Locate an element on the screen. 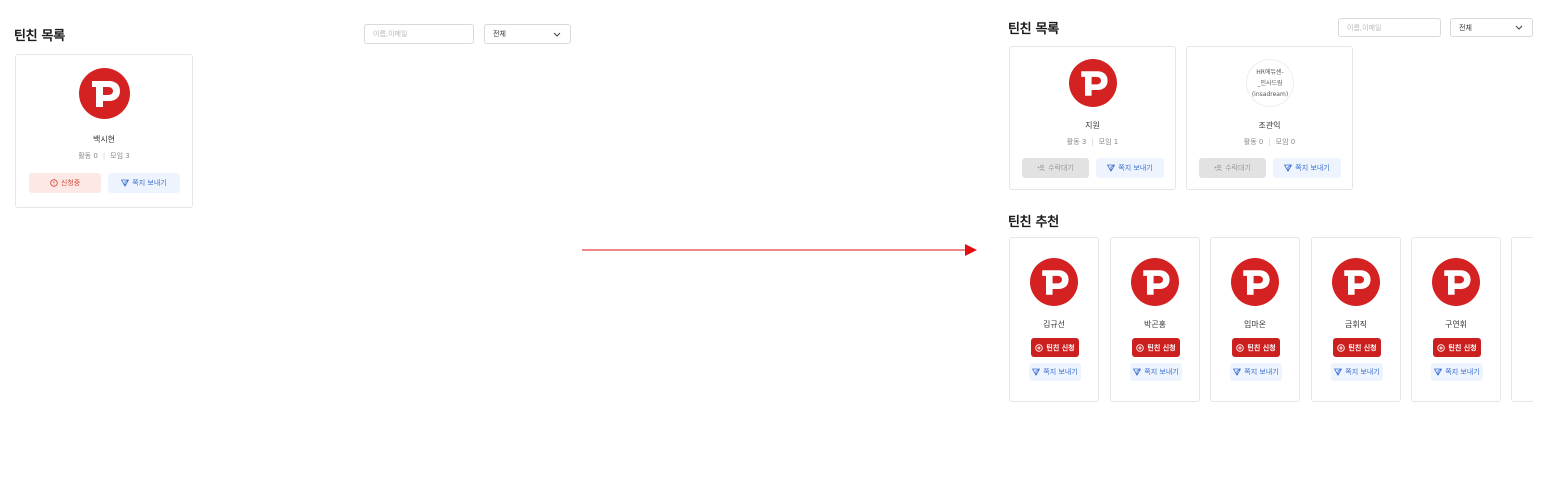 Image resolution: width=1559 pixels, height=500 pixels. recommendation-card: 구연휘틴친 신청쪽지 보내기 is located at coordinates (1456, 319).